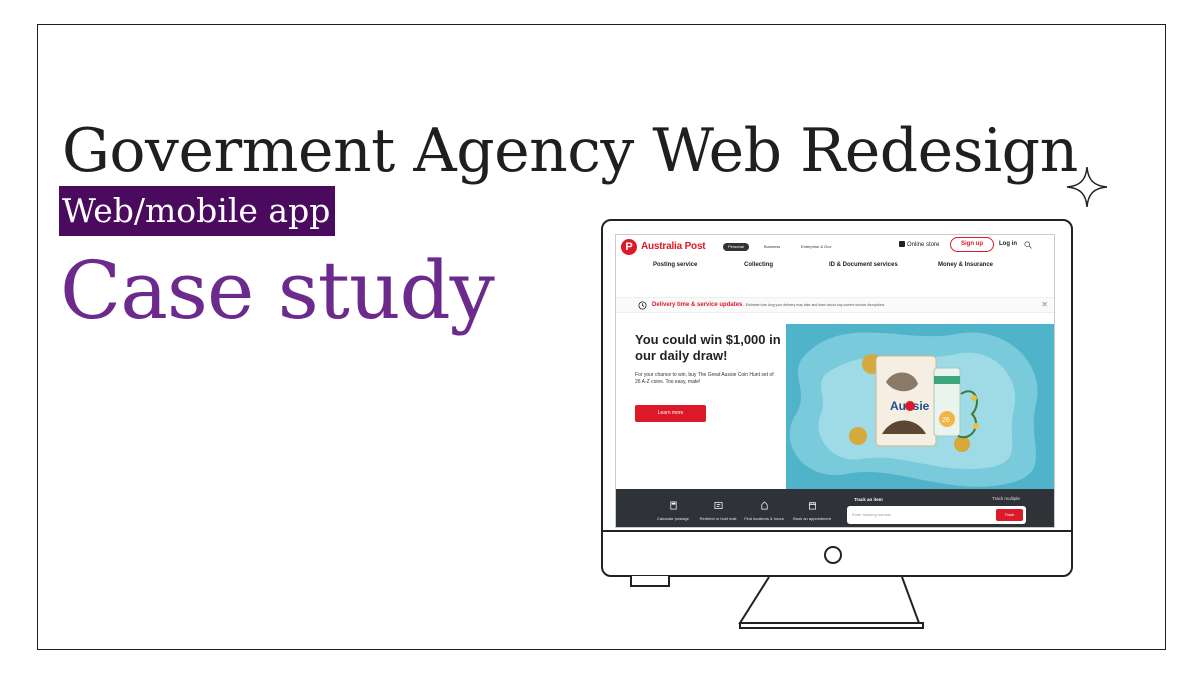  What do you see at coordinates (833, 555) in the screenshot?
I see `power-button-icon` at bounding box center [833, 555].